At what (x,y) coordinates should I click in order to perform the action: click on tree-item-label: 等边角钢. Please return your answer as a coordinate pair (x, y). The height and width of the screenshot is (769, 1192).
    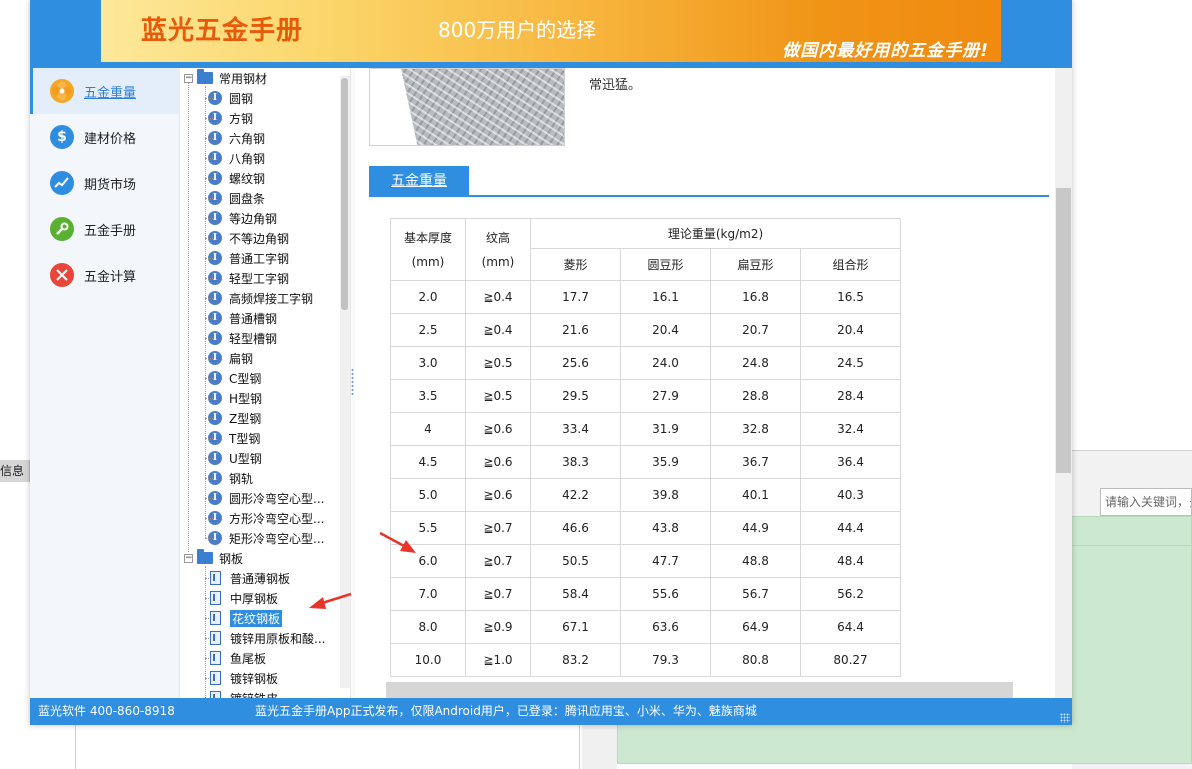
    Looking at the image, I should click on (253, 218).